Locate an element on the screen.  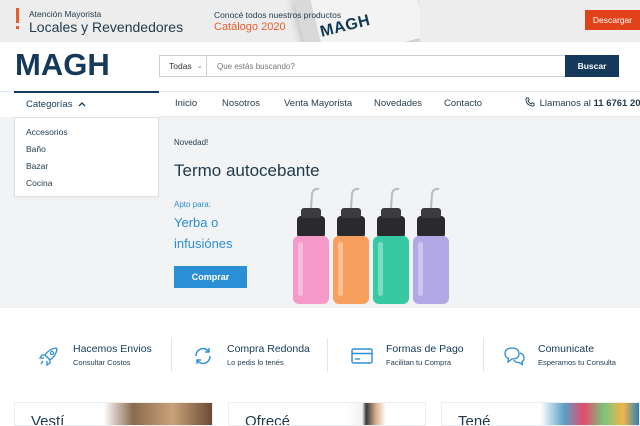
category-item-accesorios: Accesorios is located at coordinates (47, 132).